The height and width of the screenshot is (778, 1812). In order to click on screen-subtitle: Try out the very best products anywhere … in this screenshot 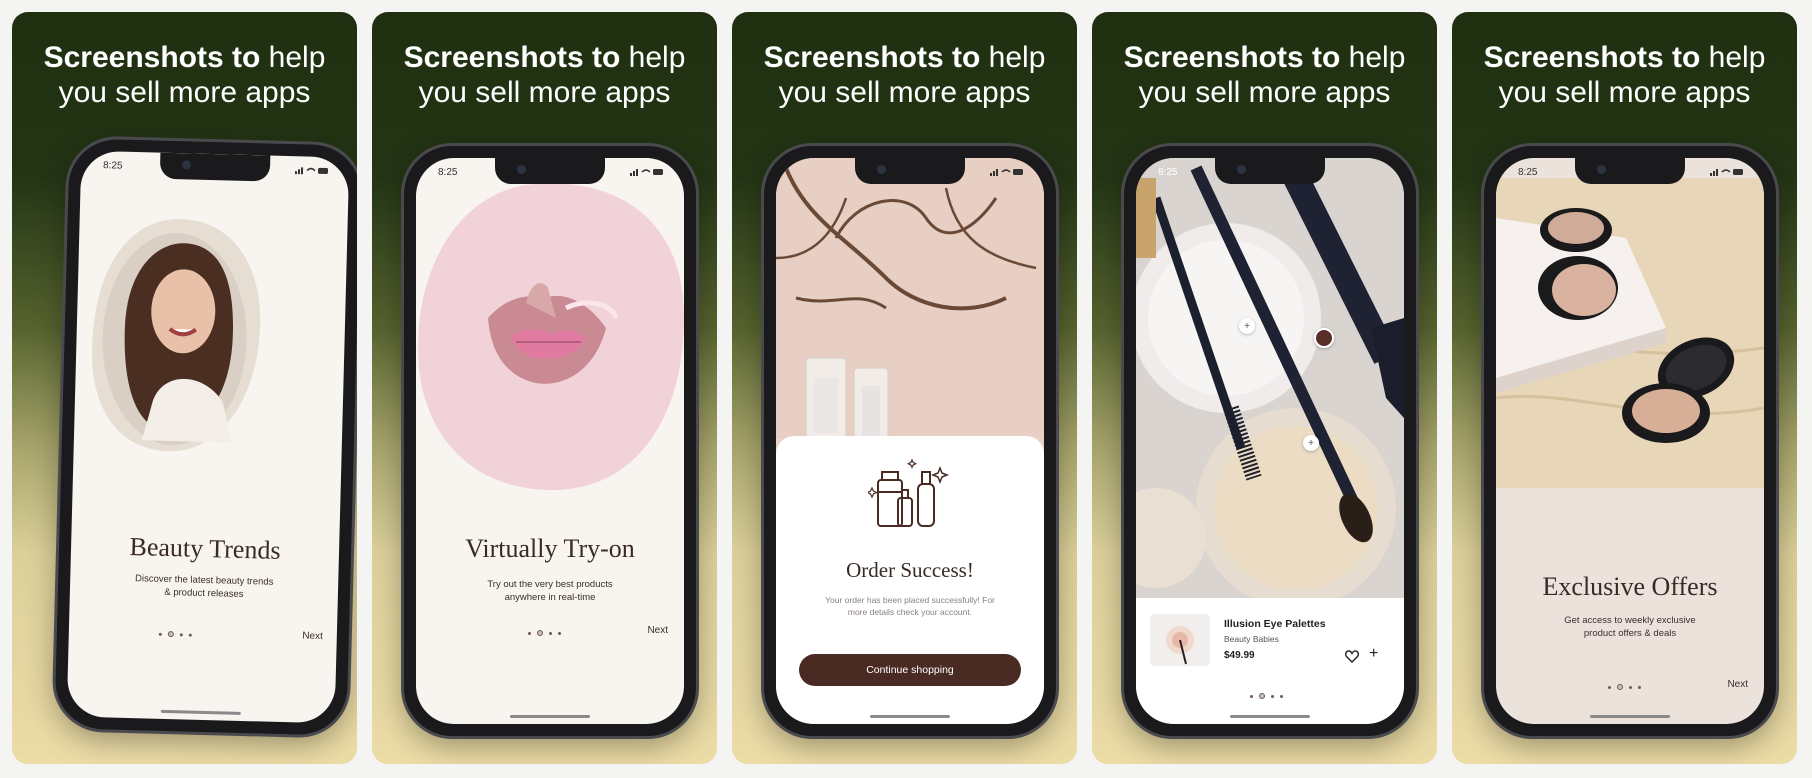, I will do `click(550, 591)`.